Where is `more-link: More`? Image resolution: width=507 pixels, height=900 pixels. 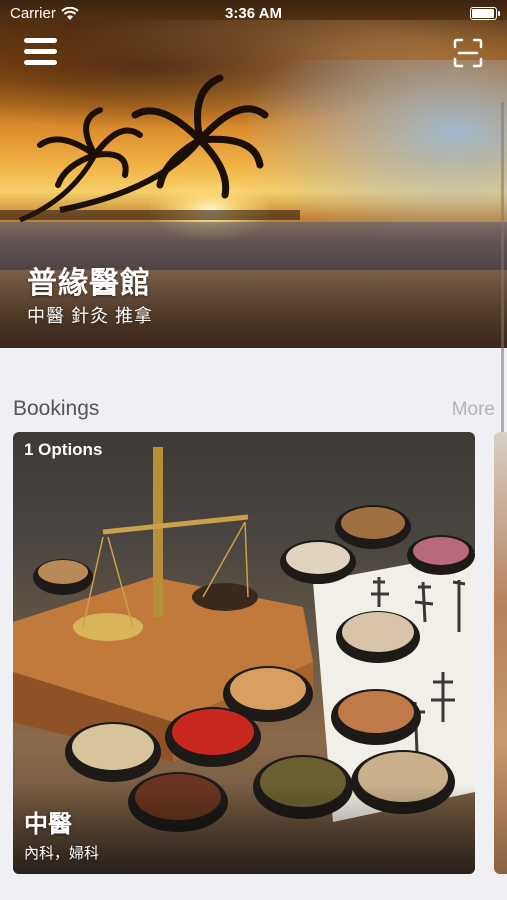
more-link: More is located at coordinates (473, 410).